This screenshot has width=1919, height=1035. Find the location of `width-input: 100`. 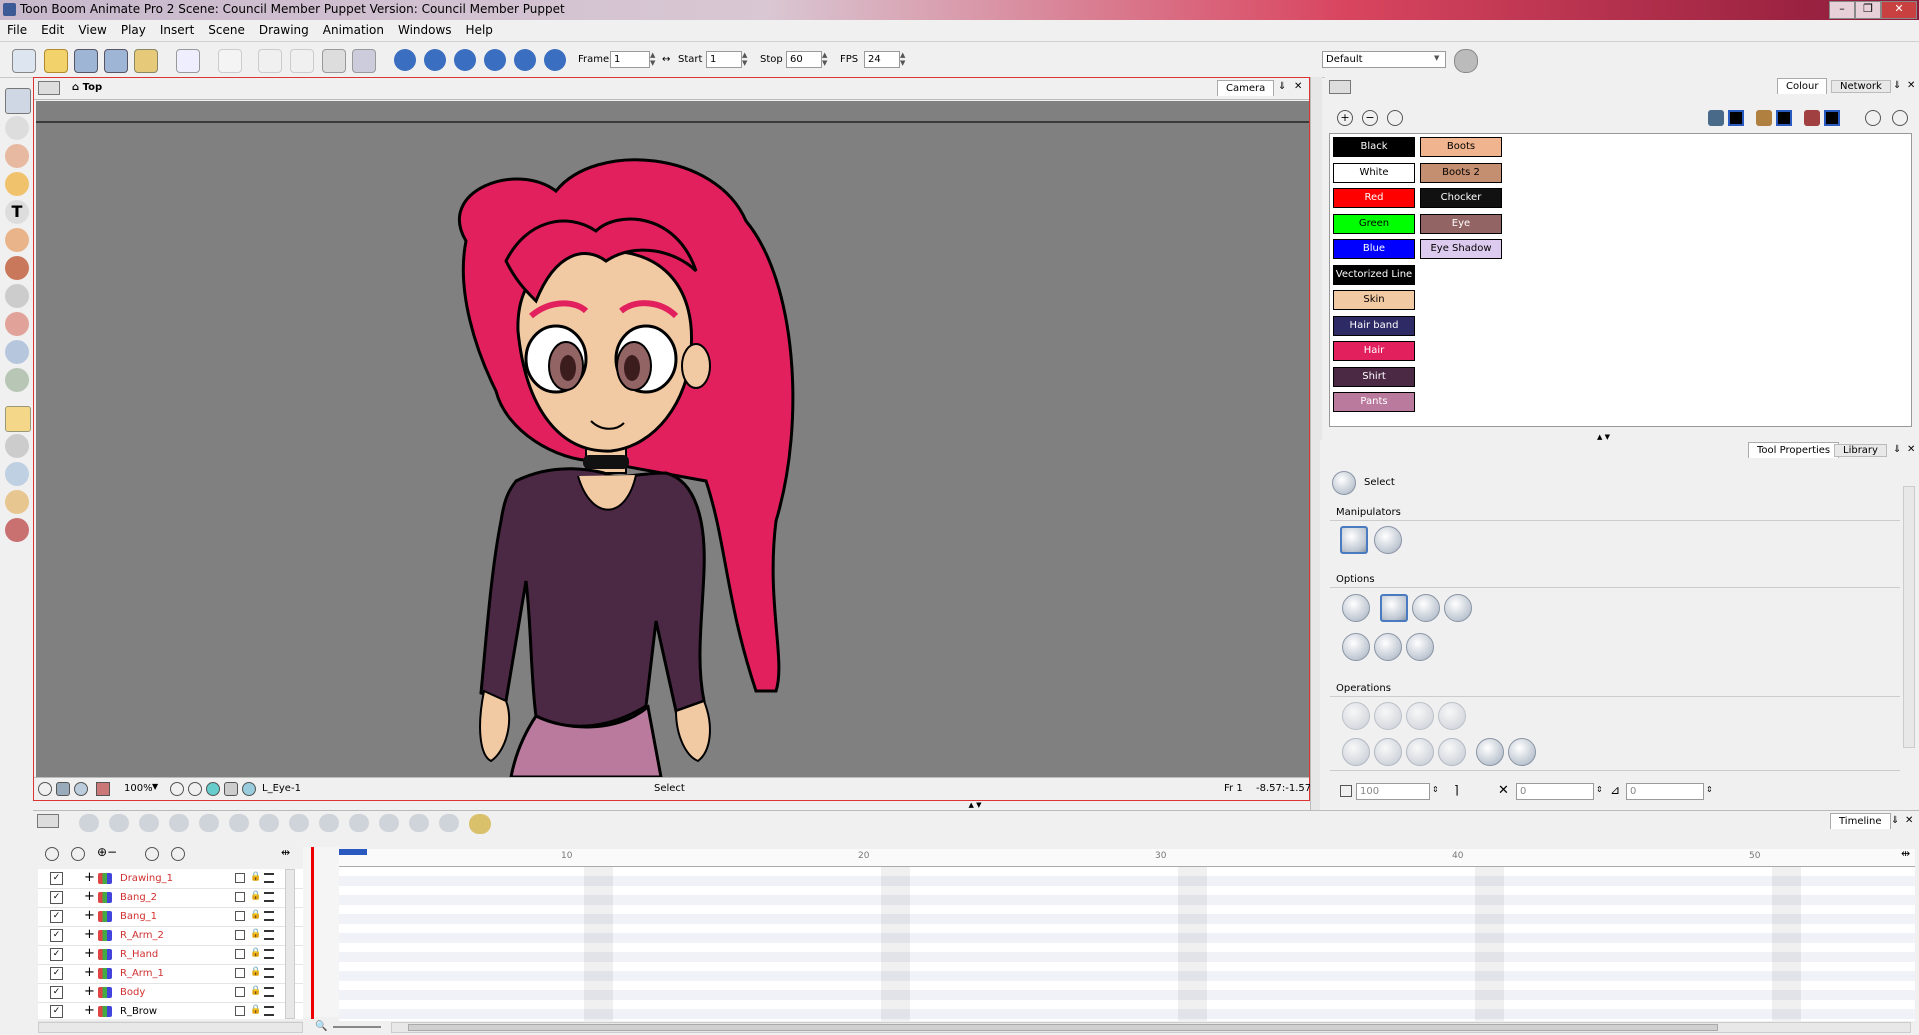

width-input: 100 is located at coordinates (1393, 791).